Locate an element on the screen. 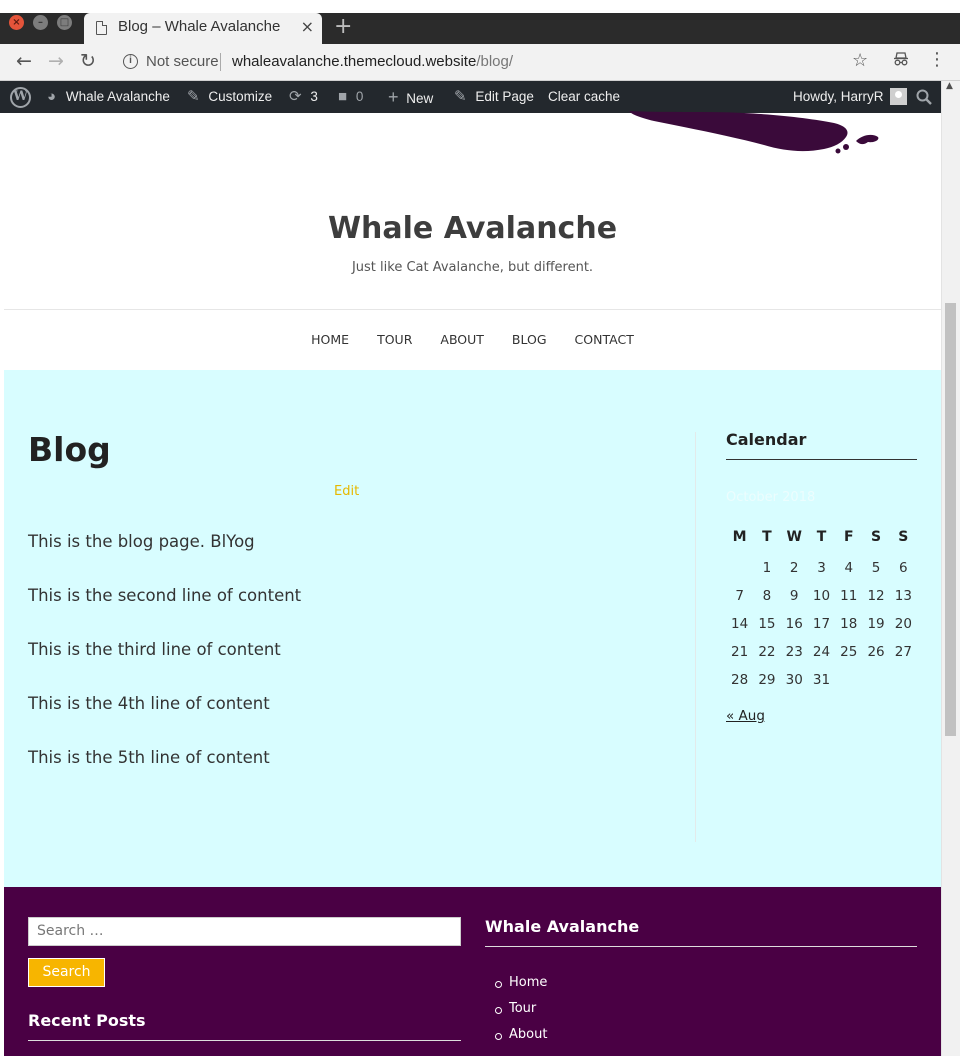 The image size is (960, 1056). url-path: /blog/ is located at coordinates (495, 61).